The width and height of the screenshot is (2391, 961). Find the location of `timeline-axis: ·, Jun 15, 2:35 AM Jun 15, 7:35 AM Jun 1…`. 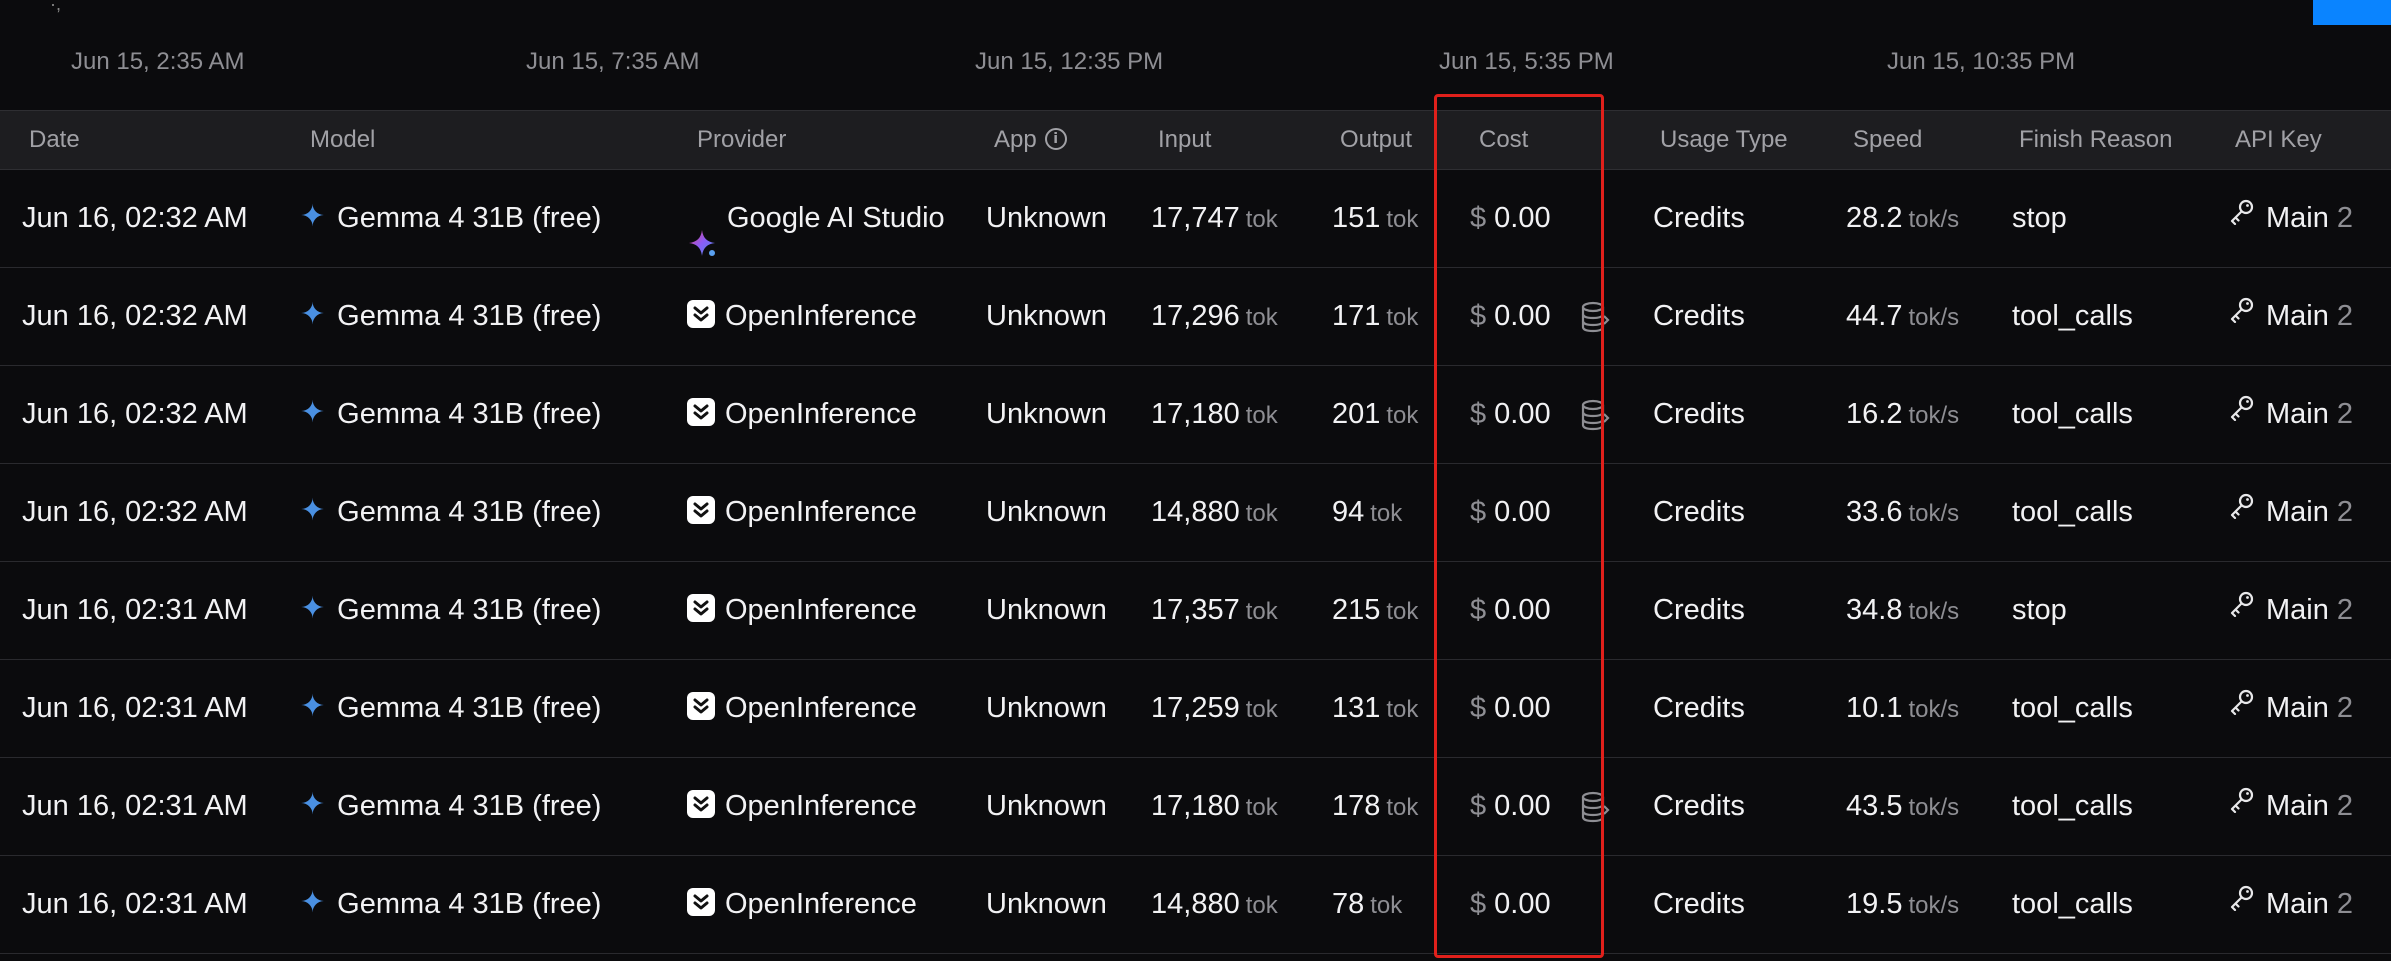

timeline-axis: ·, Jun 15, 2:35 AM Jun 15, 7:35 AM Jun 1… is located at coordinates (1195, 55).